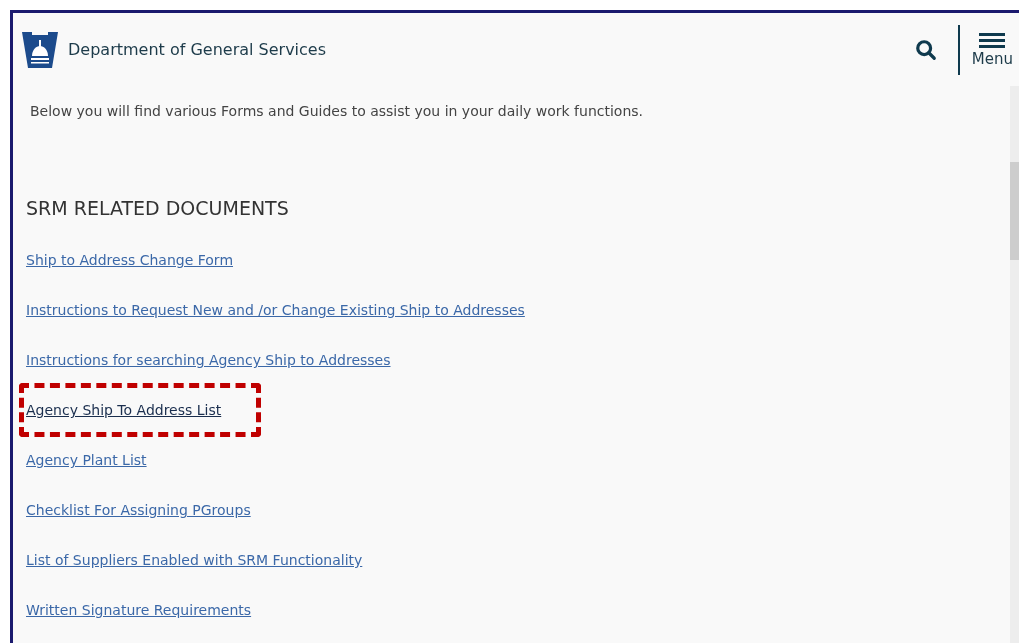 The height and width of the screenshot is (643, 1019). Describe the element at coordinates (139, 610) in the screenshot. I see `document-link: Written Signature Requirements` at that location.